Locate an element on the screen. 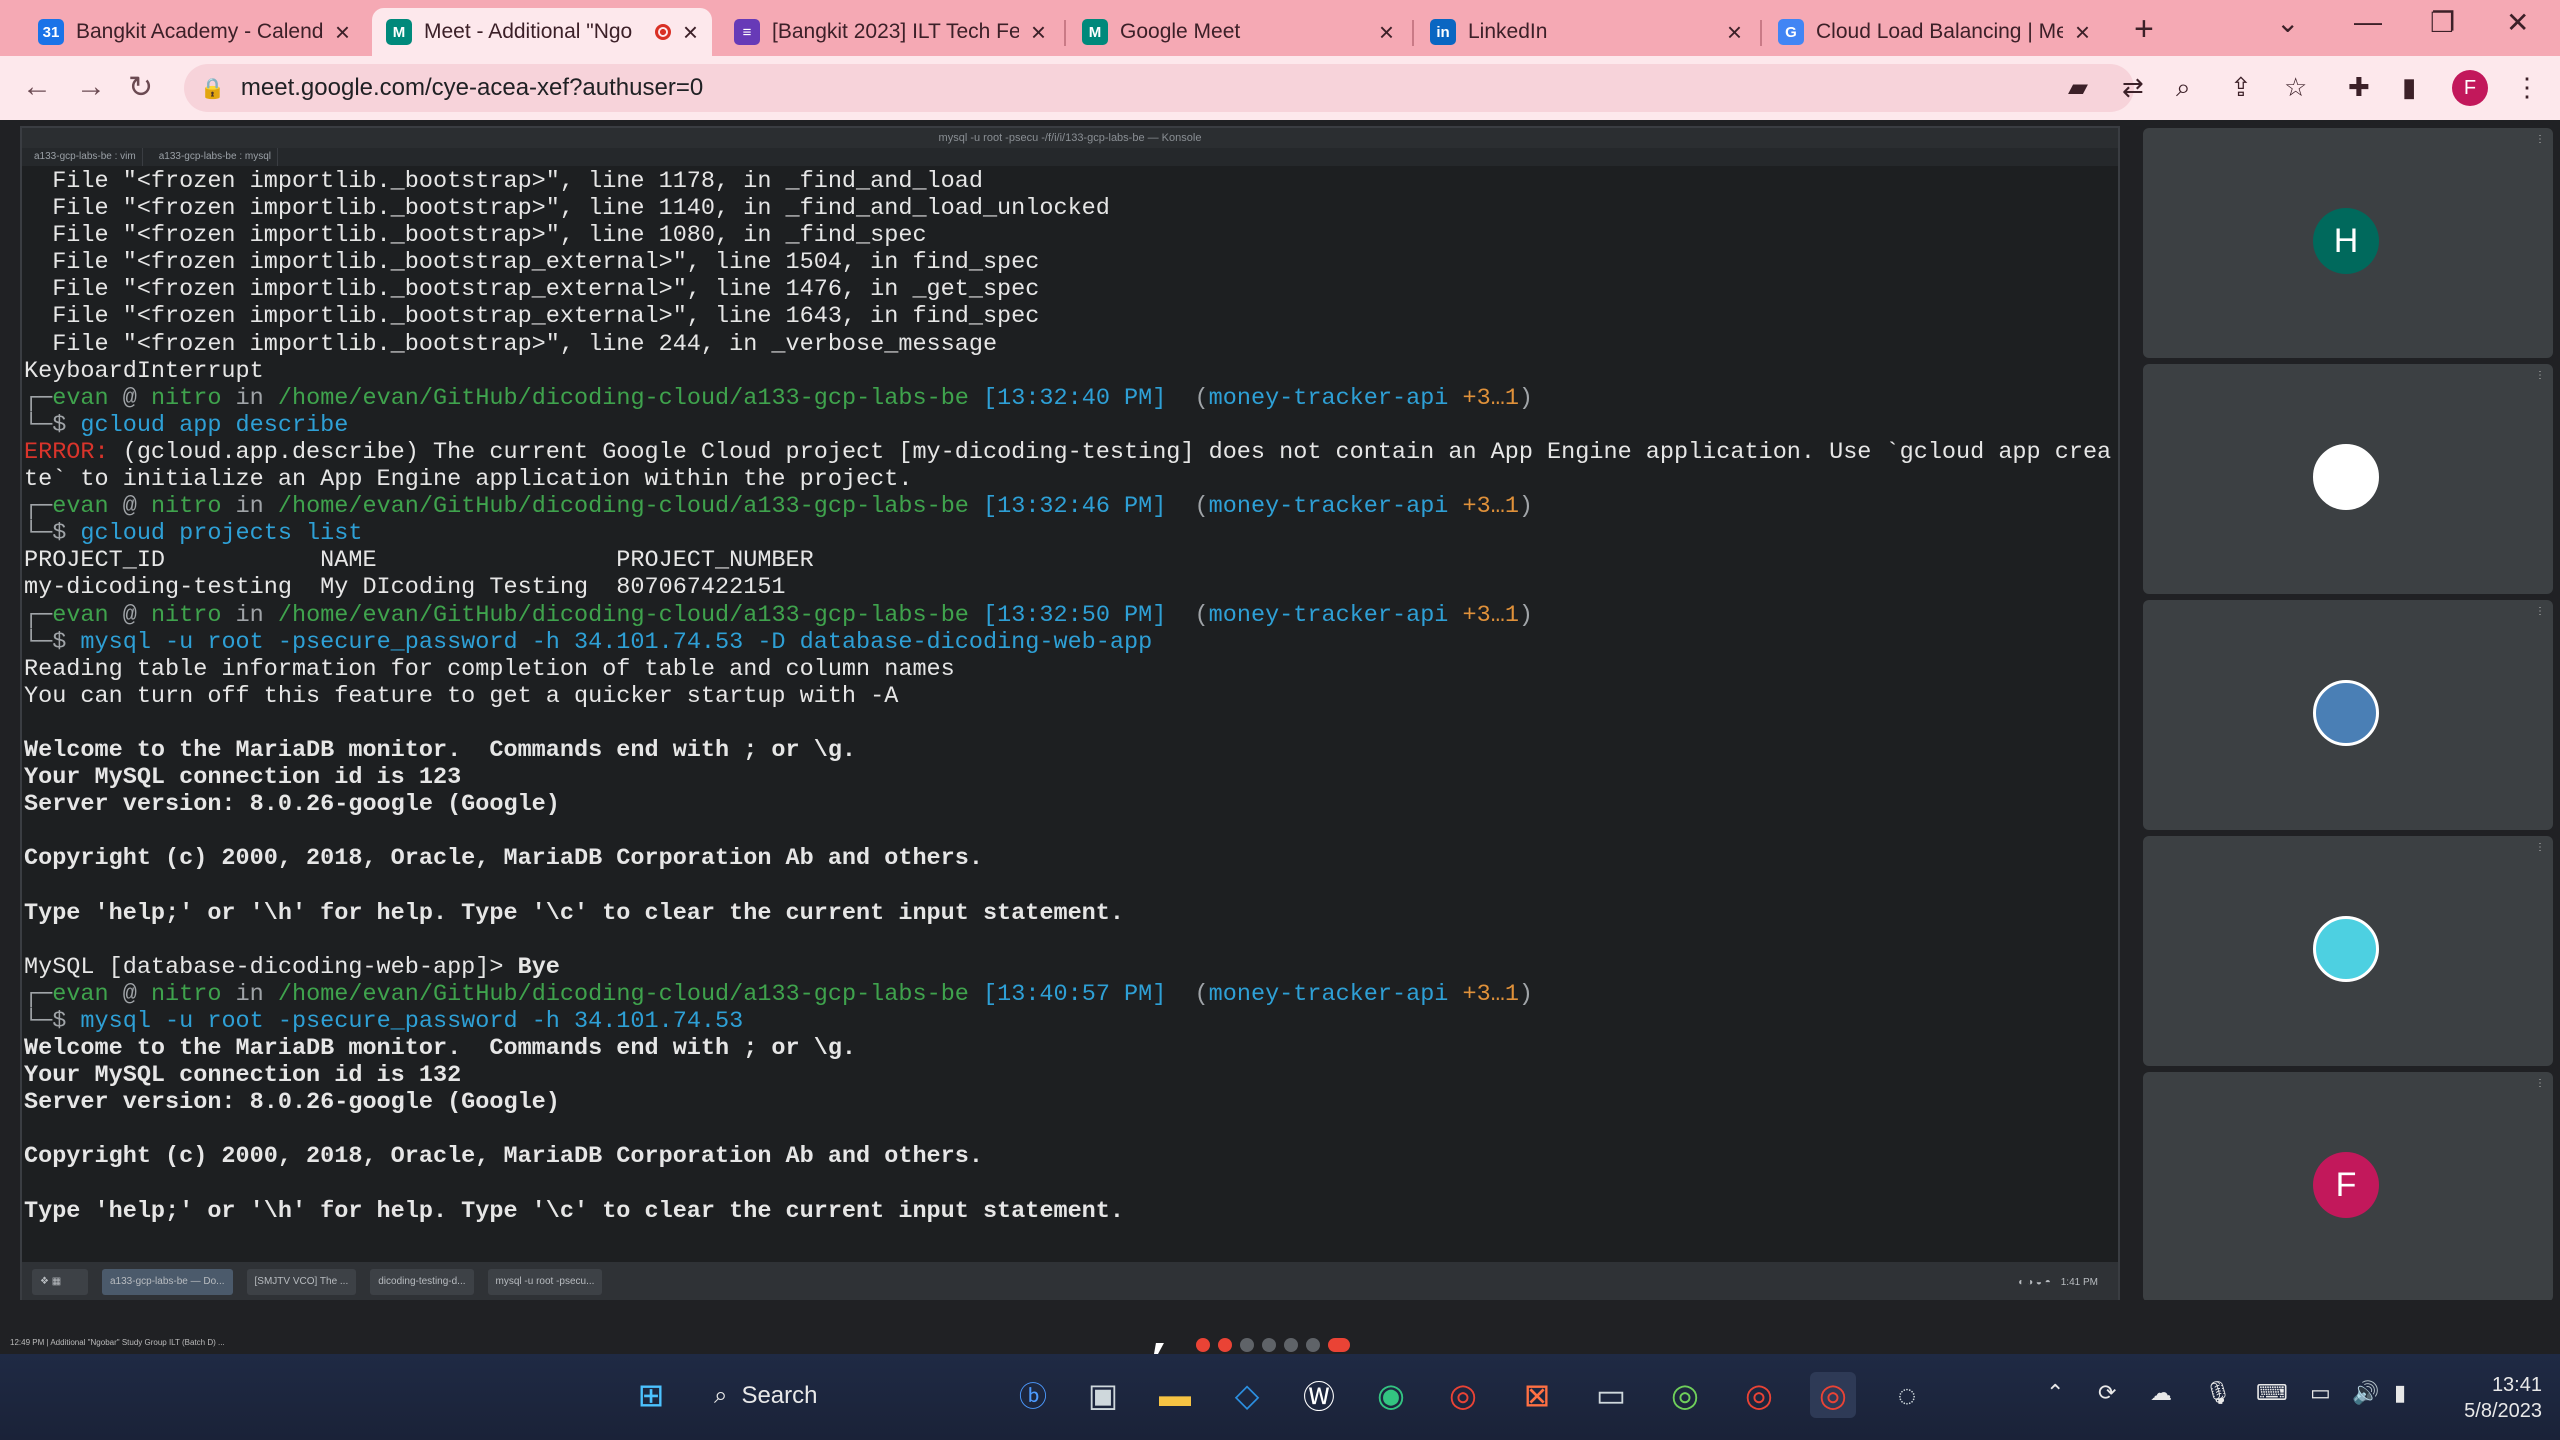 The height and width of the screenshot is (1440, 2560). browser-tab: 31 Bangkit Academy - Calenda × is located at coordinates (194, 32).